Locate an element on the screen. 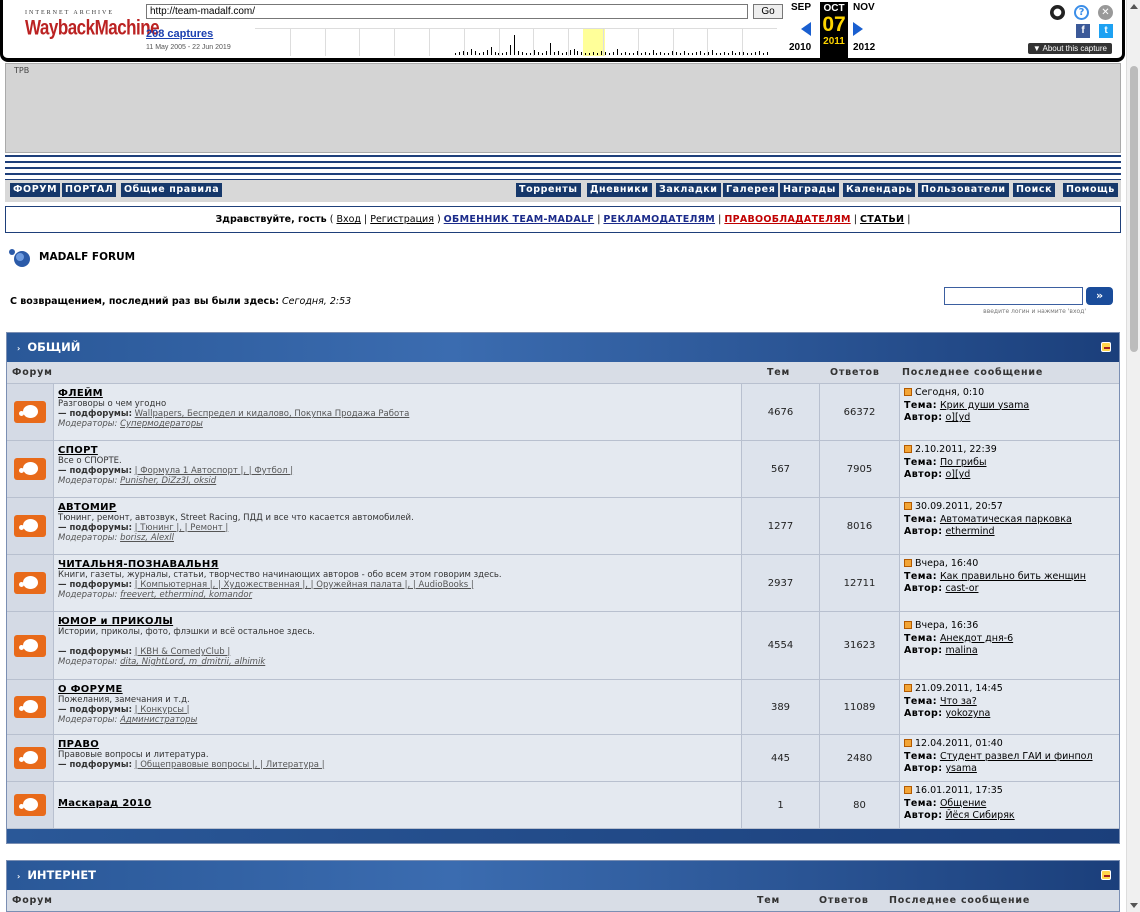 This screenshot has width=1140, height=912. register-link: Регистрация is located at coordinates (402, 219).